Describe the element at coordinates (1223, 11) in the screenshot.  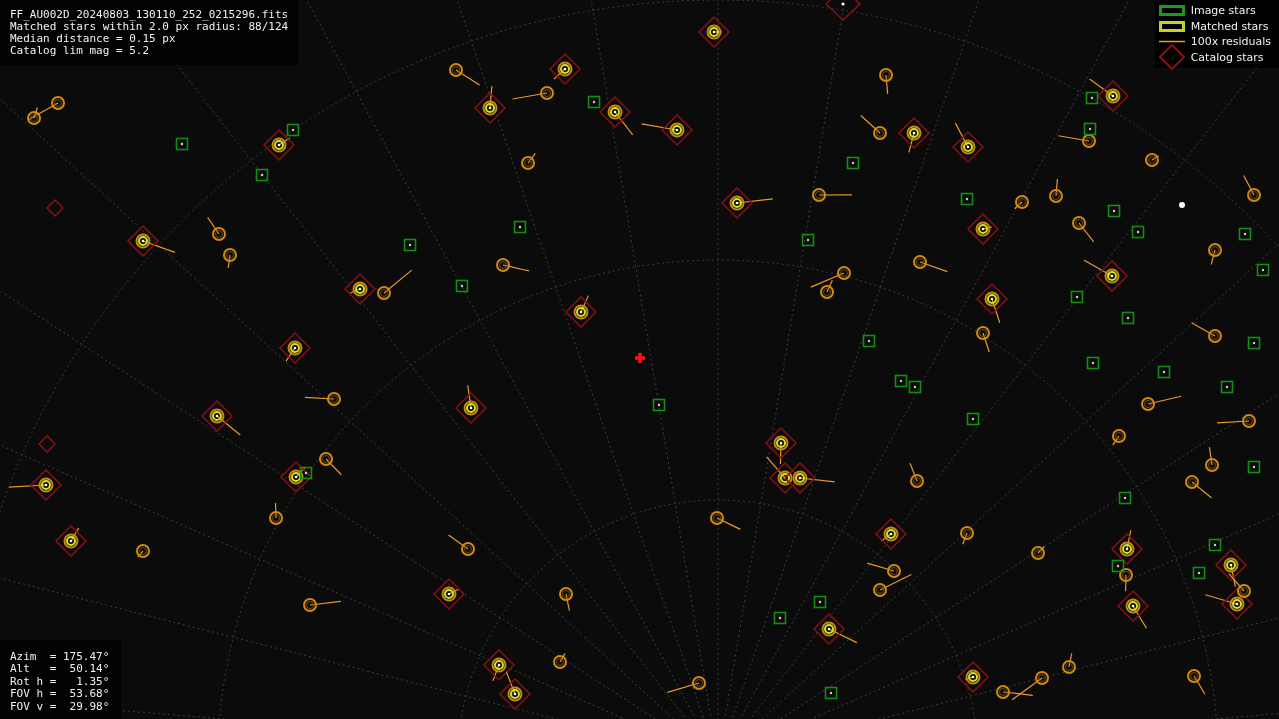
I see `legend-label: Image stars` at that location.